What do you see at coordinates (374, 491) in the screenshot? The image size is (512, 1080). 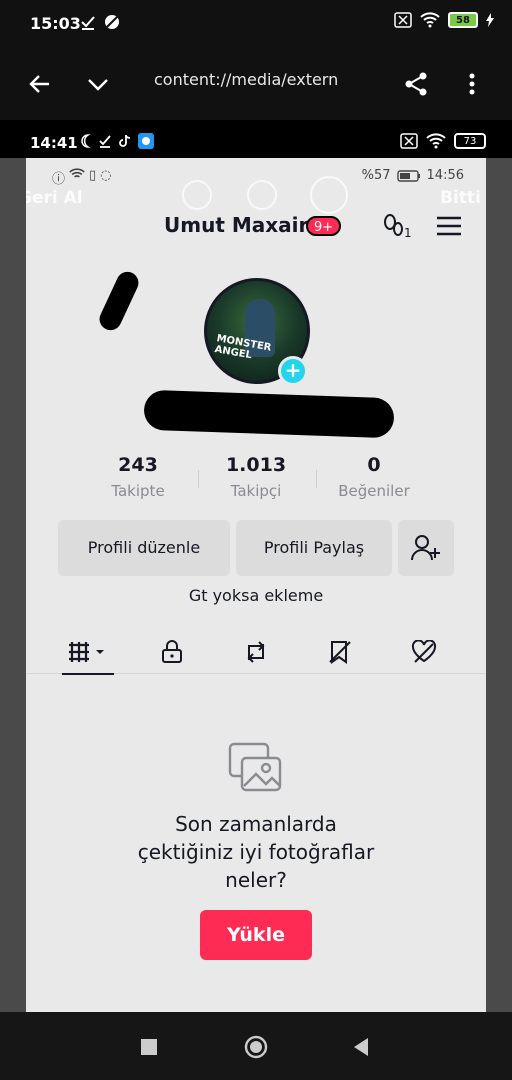 I see `likes-label: Beğeniler` at bounding box center [374, 491].